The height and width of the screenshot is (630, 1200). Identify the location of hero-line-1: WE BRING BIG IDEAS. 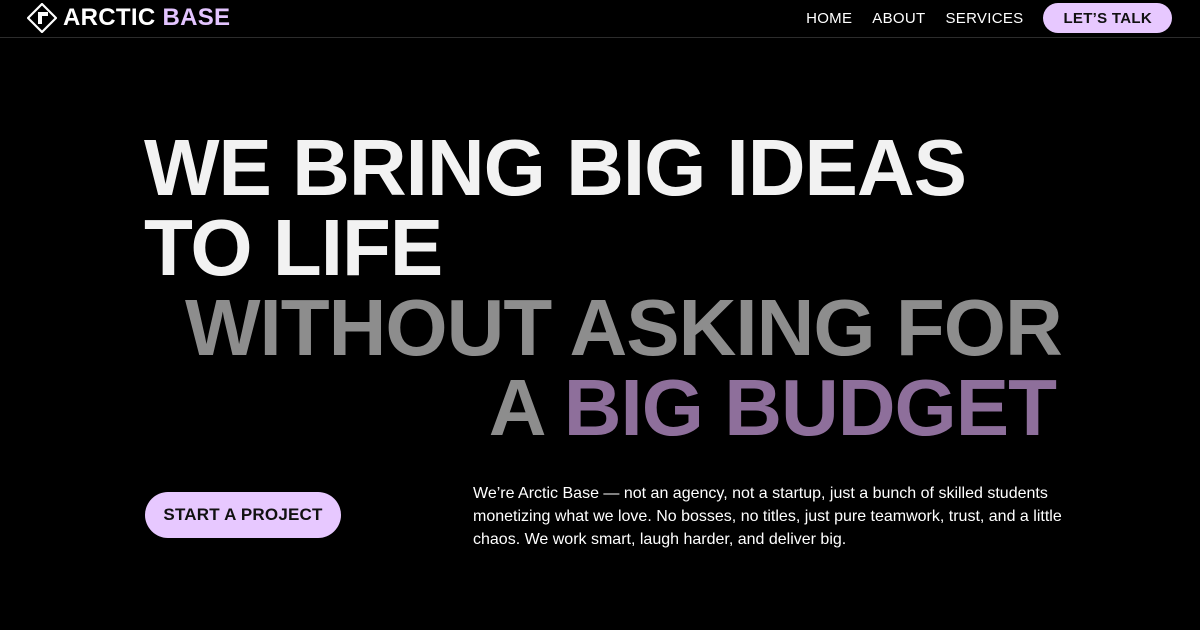
(555, 167).